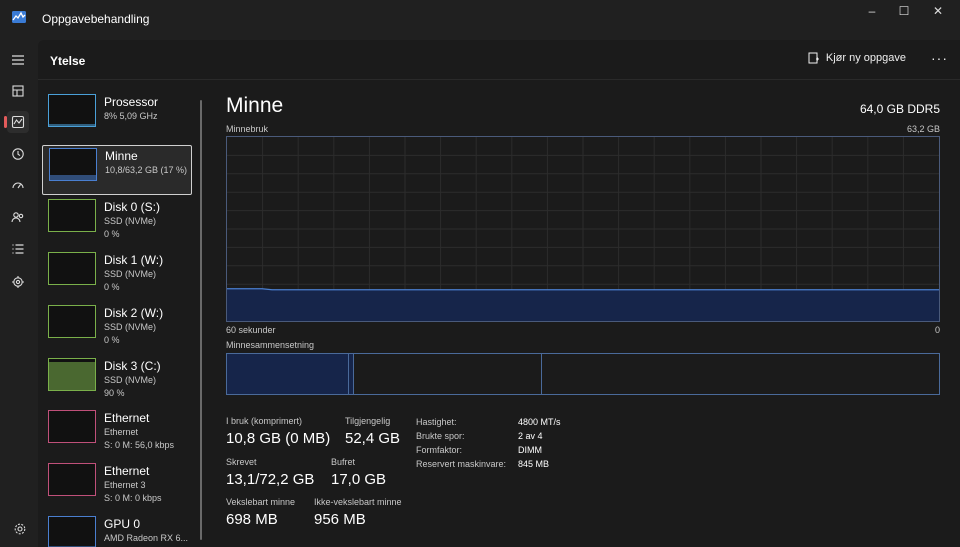 This screenshot has width=960, height=547. What do you see at coordinates (904, 11) in the screenshot?
I see `maximize-icon: ☐` at bounding box center [904, 11].